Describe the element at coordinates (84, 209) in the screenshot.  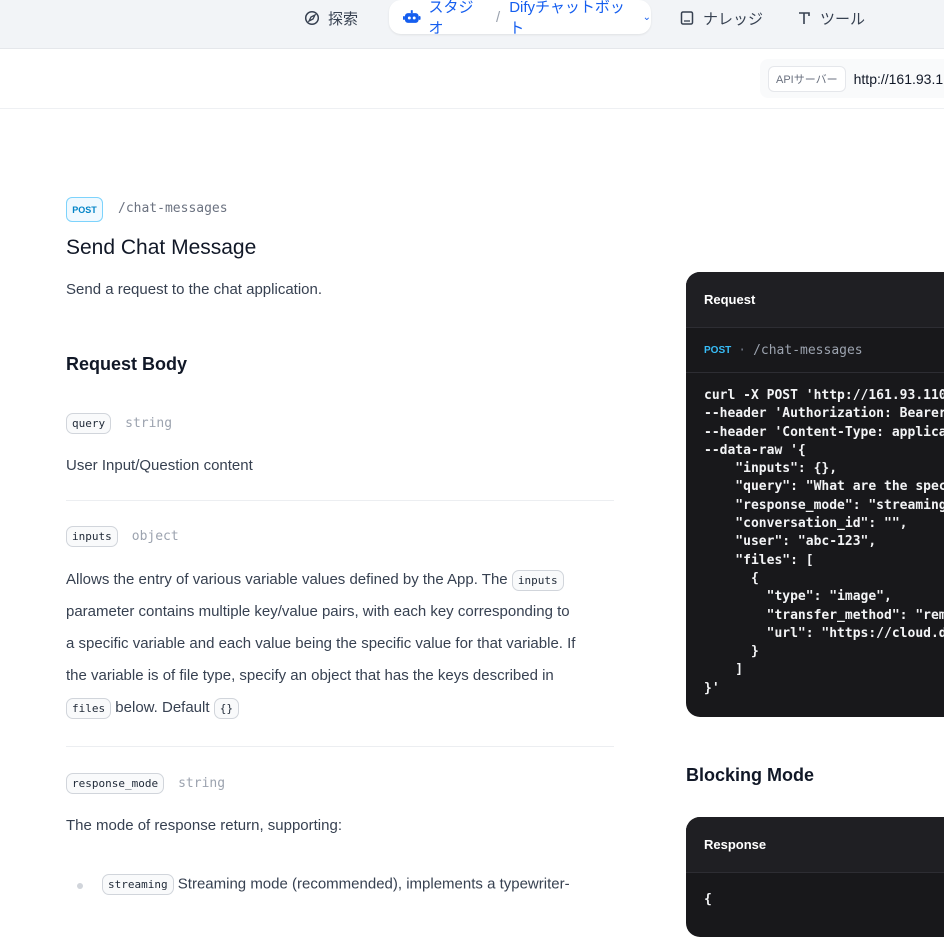
I see `method-badge: POST` at that location.